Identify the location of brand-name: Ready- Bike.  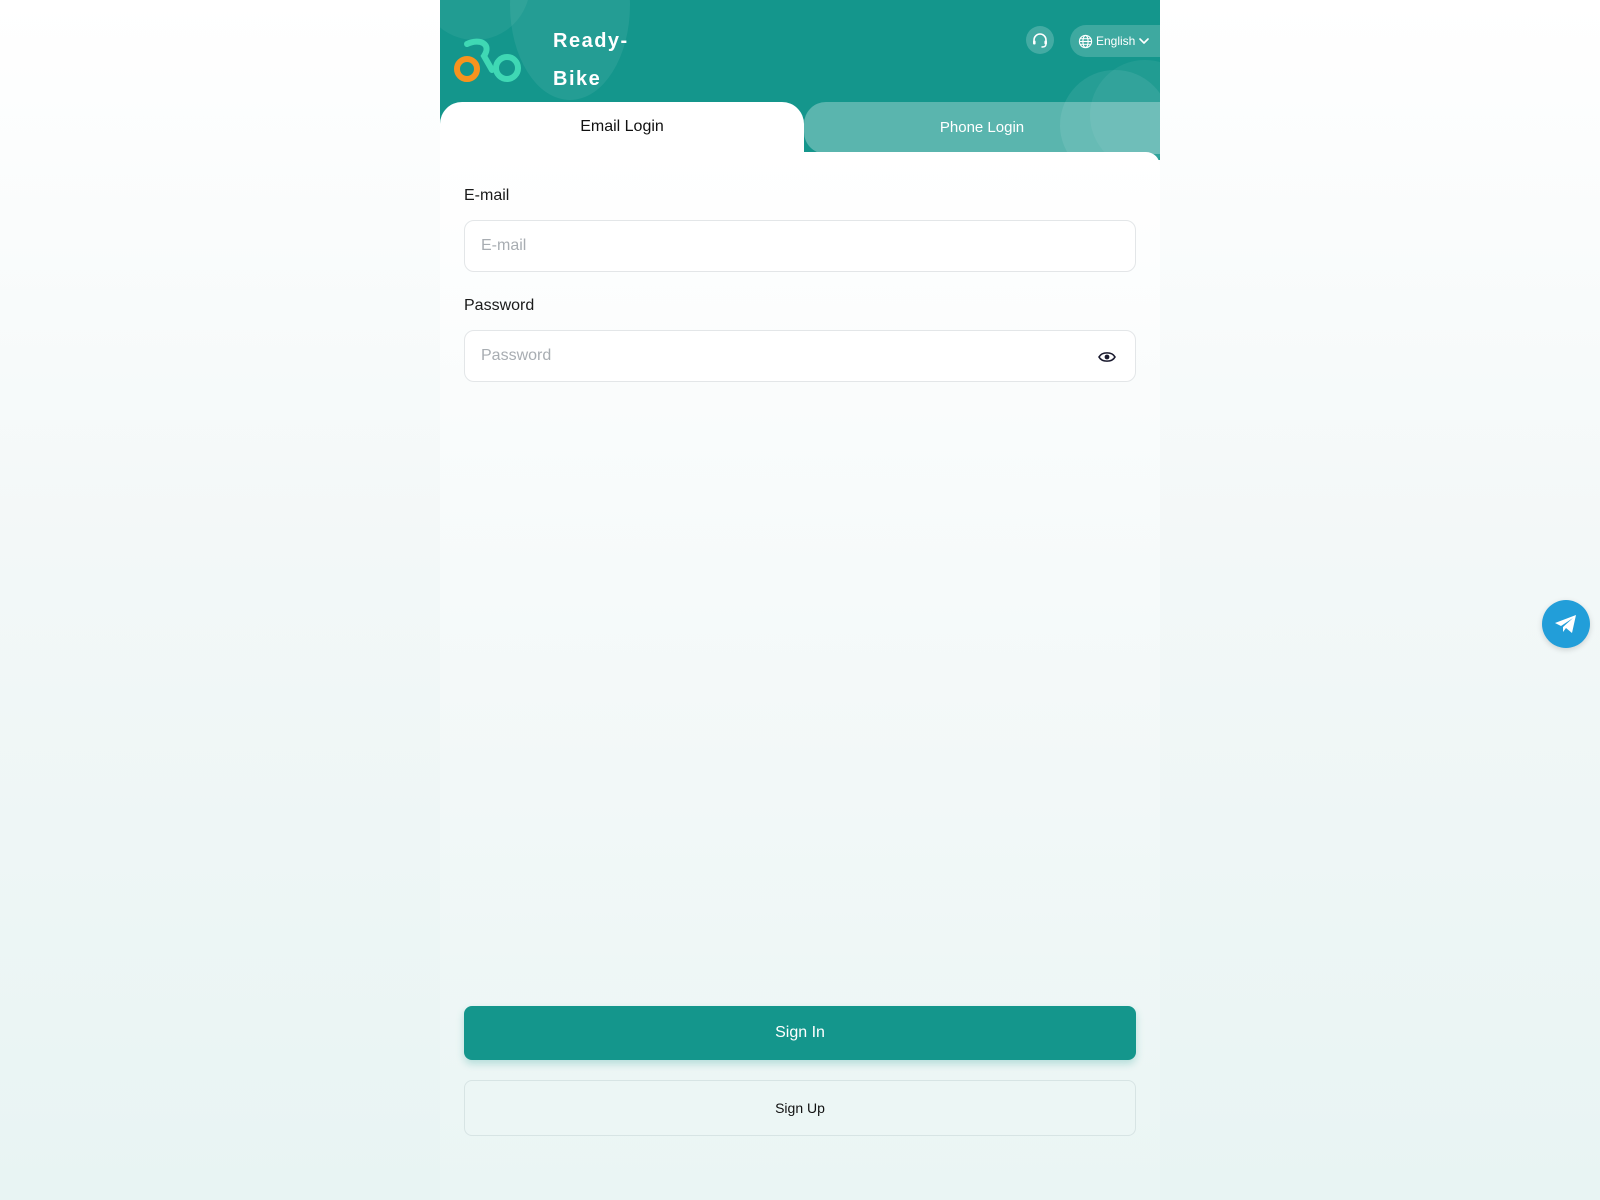
(608, 60).